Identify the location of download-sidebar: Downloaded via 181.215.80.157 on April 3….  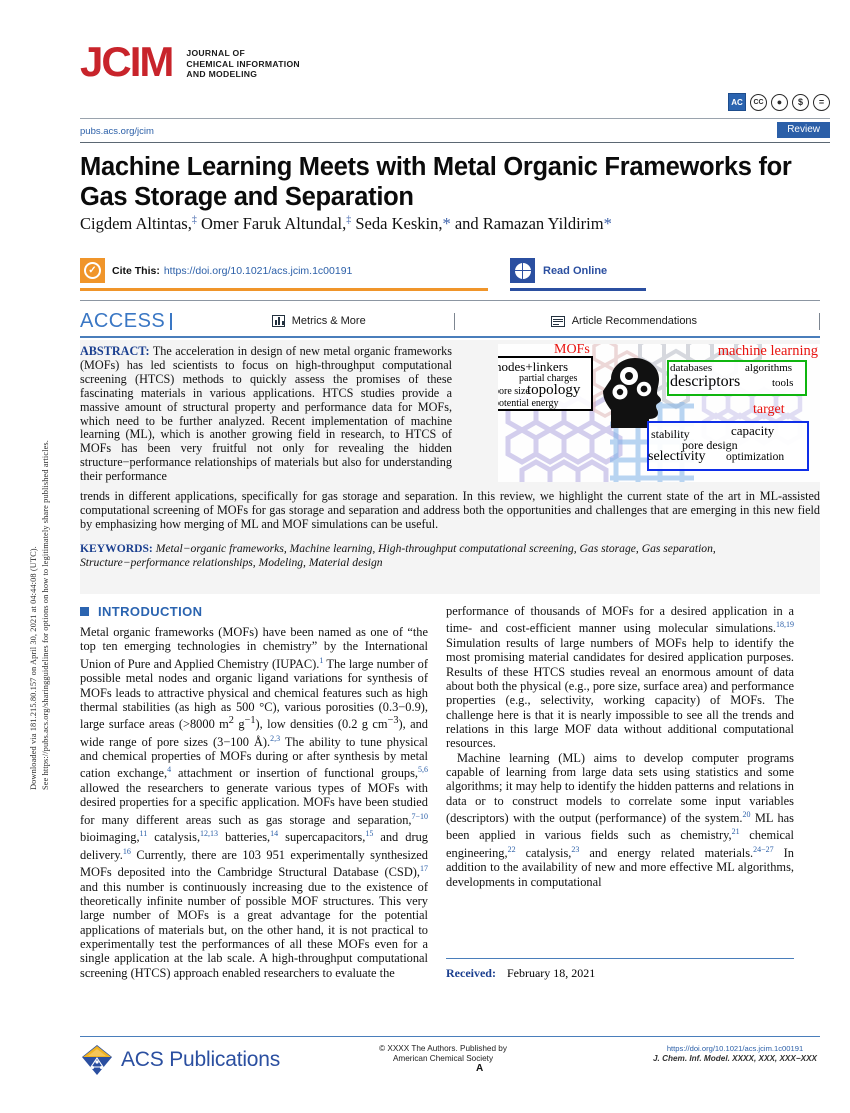
(29, 556).